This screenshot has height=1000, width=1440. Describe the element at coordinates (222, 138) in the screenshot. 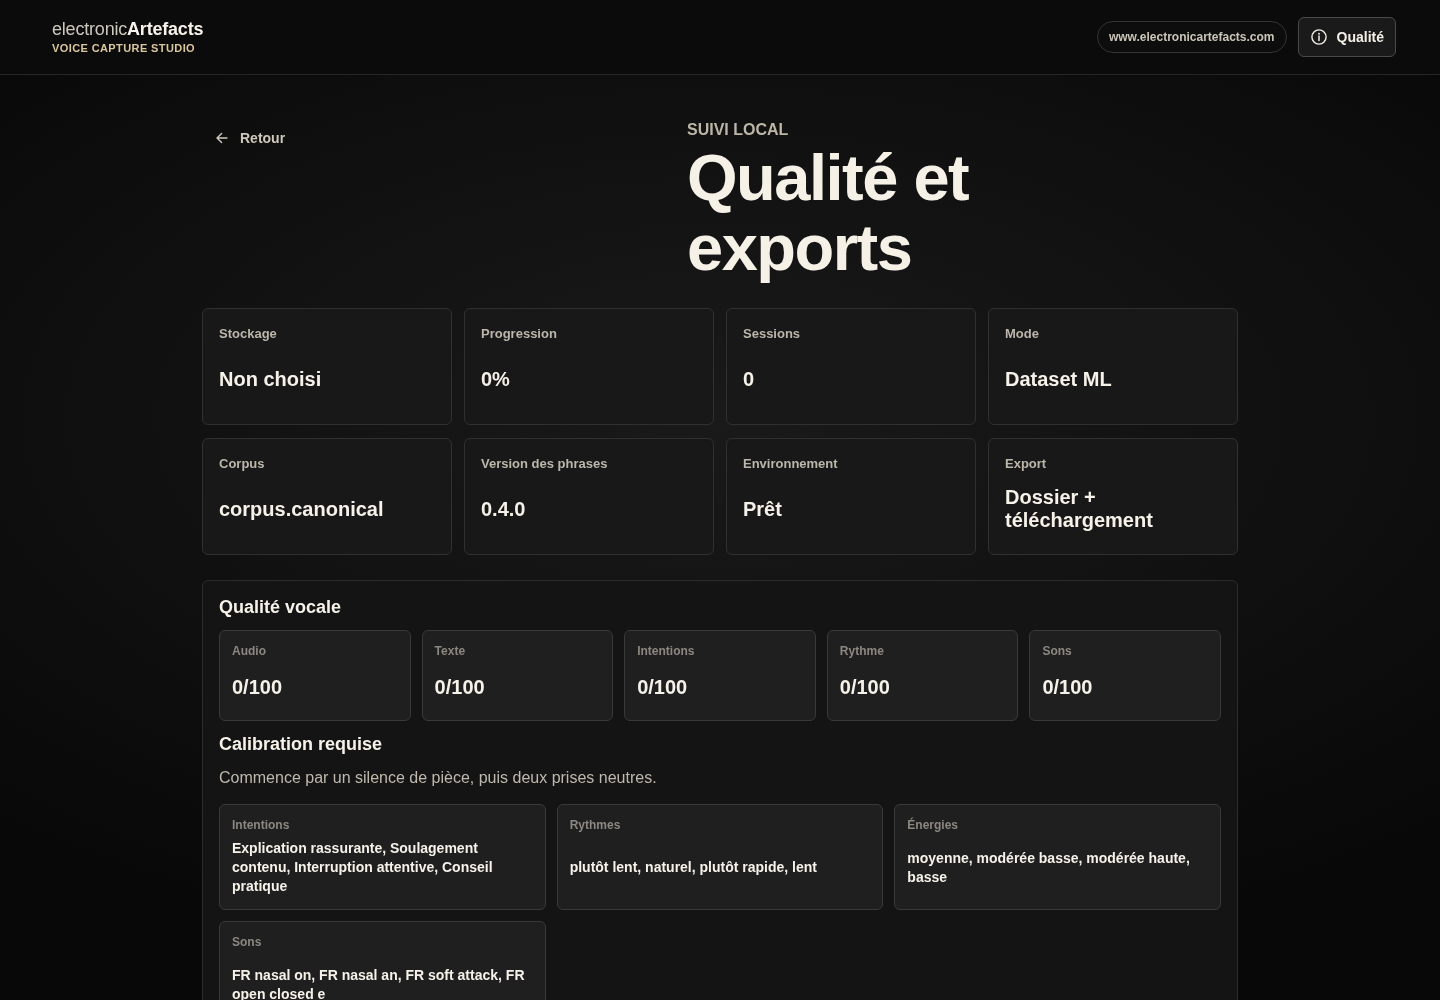

I see `arrow-left-icon` at that location.